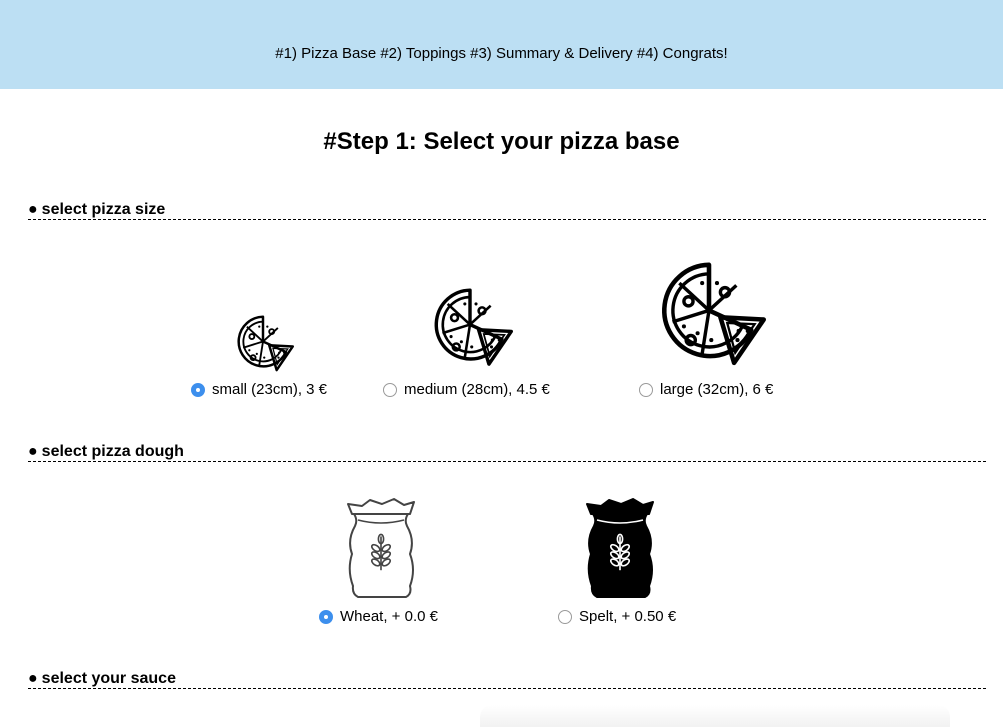 This screenshot has height=727, width=1003. Describe the element at coordinates (326, 616) in the screenshot. I see `dough-wheat-radio` at that location.